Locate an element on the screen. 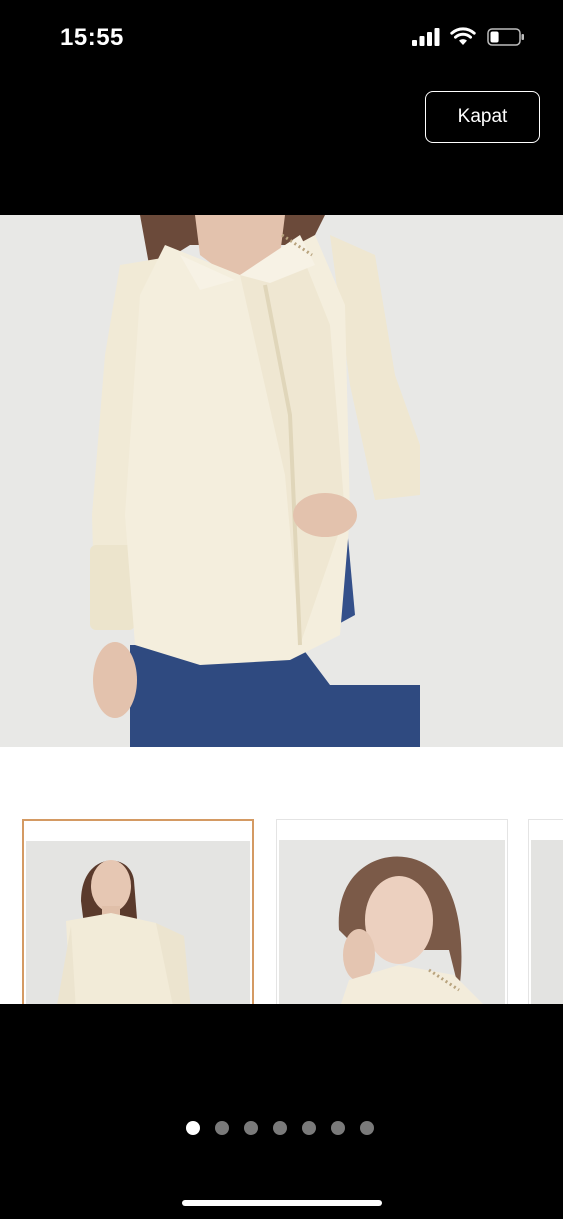 Image resolution: width=563 pixels, height=1219 pixels. battery-icon is located at coordinates (505, 37).